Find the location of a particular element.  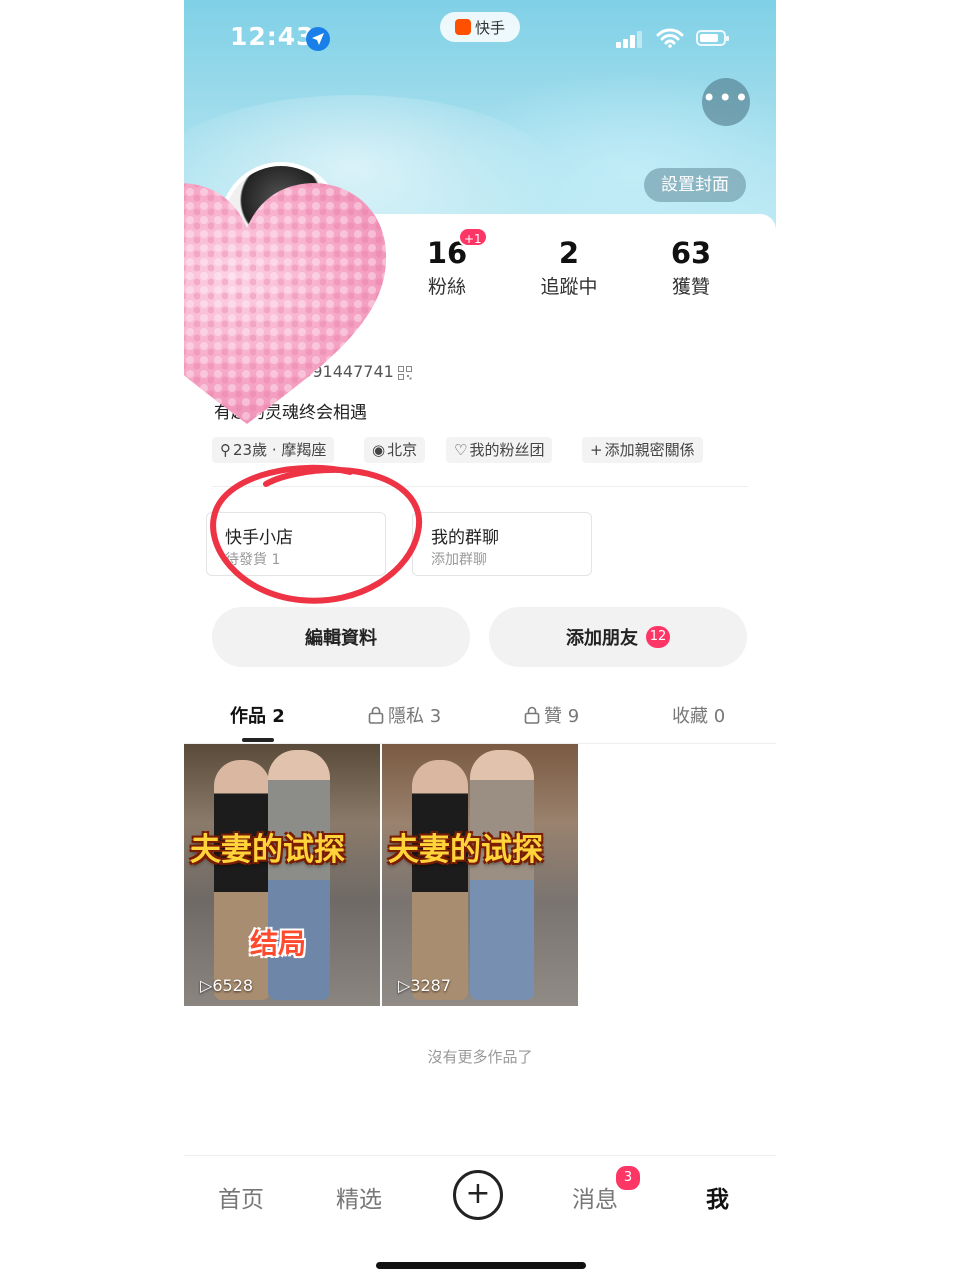

status-time: 12:43 is located at coordinates (272, 36).